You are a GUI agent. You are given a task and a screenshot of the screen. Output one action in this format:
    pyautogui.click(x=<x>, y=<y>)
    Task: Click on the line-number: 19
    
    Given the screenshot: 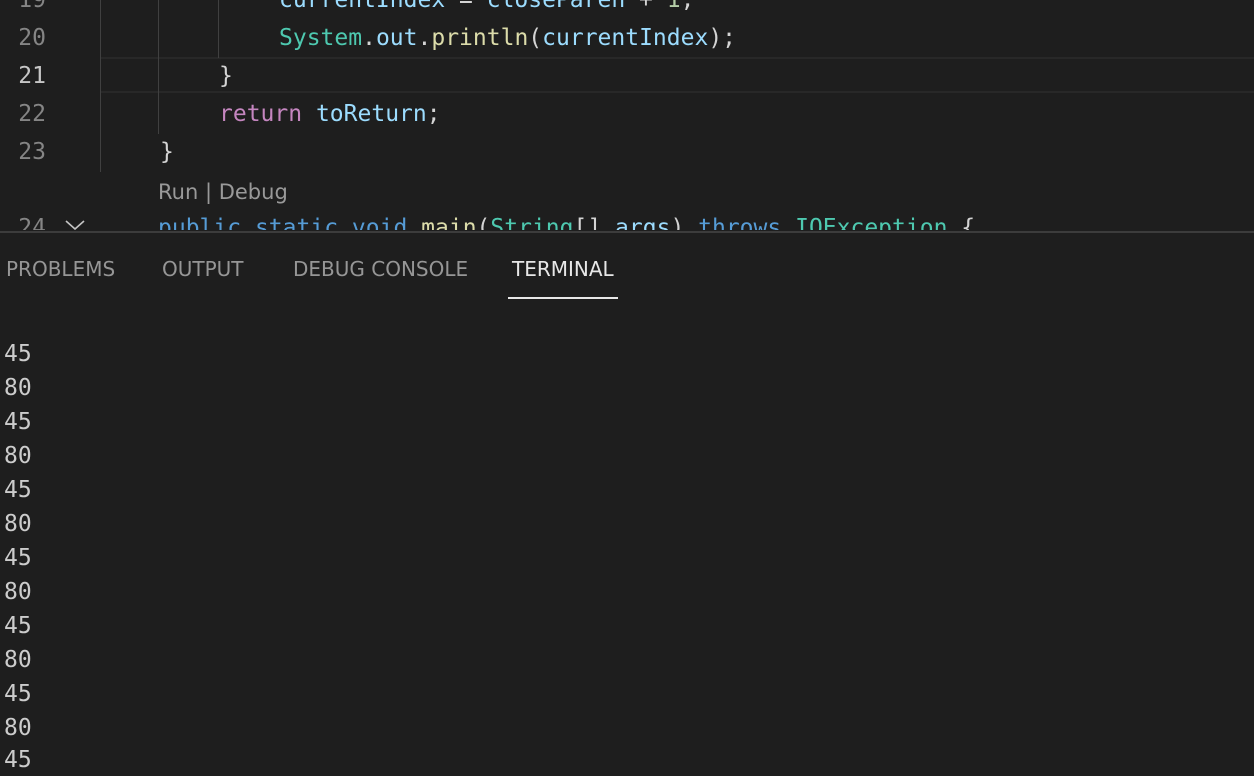 What is the action you would take?
    pyautogui.click(x=32, y=6)
    